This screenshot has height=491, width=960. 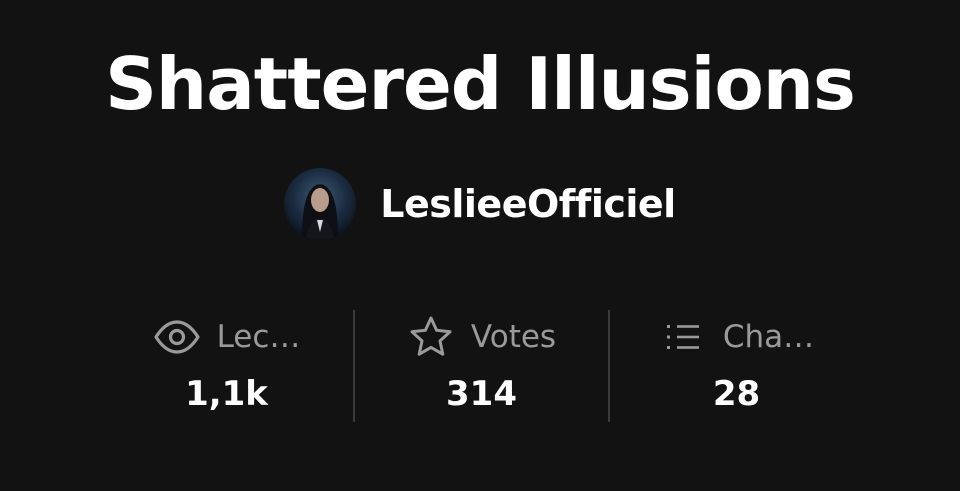 I want to click on stat-reads-value: 1,1k, so click(x=226, y=394).